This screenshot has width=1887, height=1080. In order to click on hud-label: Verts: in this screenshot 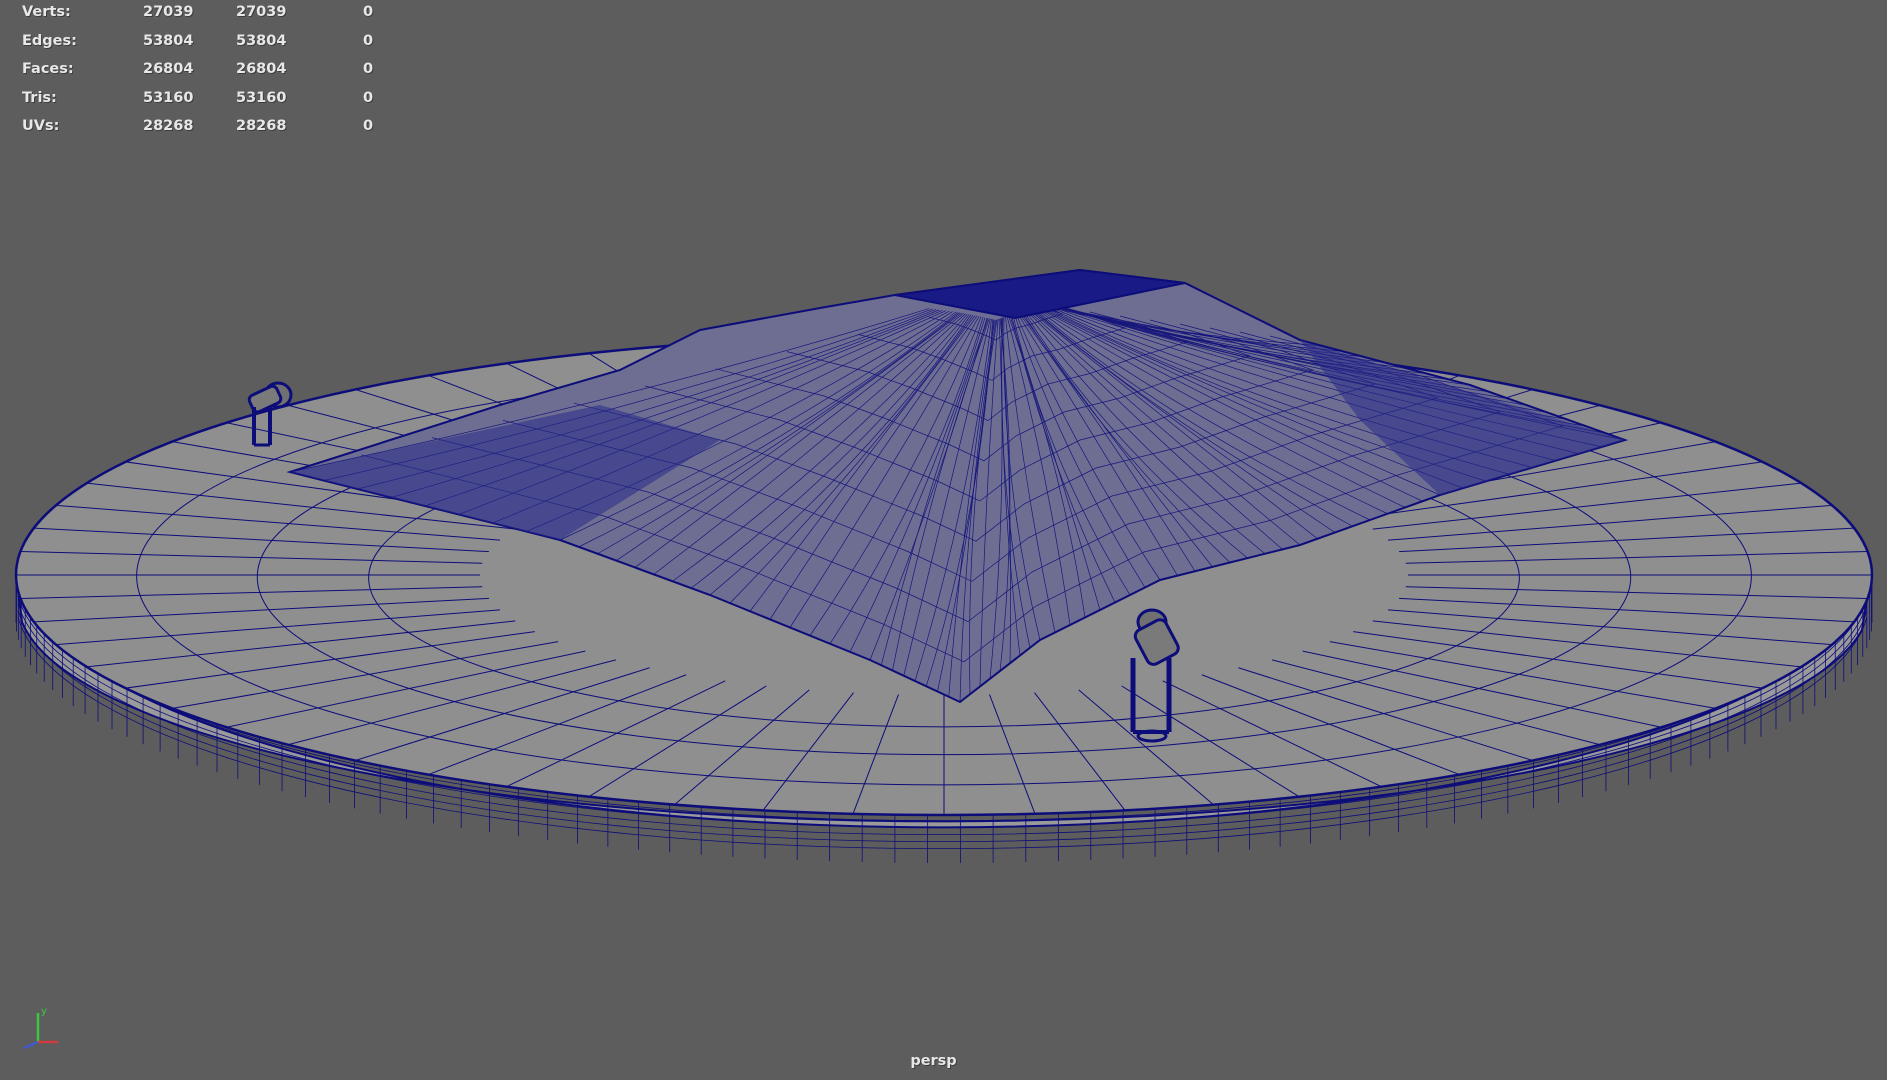, I will do `click(46, 12)`.